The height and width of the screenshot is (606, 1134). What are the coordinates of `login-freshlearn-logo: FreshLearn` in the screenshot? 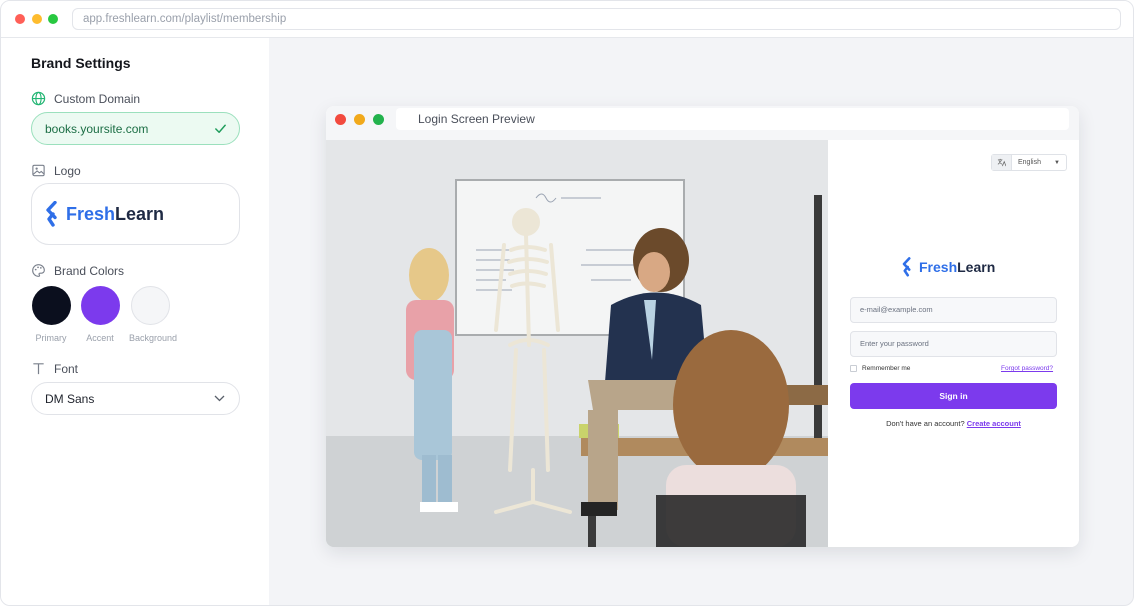 It's located at (948, 267).